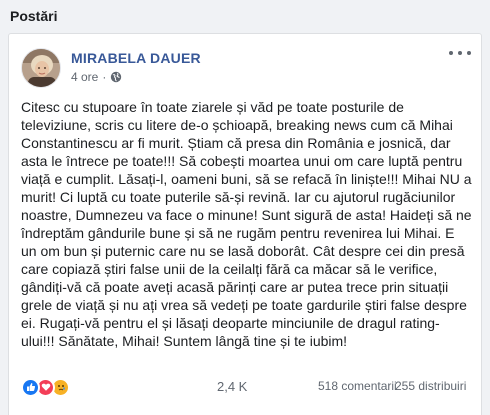 This screenshot has height=415, width=490. What do you see at coordinates (136, 58) in the screenshot?
I see `author-name: MIRABELA DAUER` at bounding box center [136, 58].